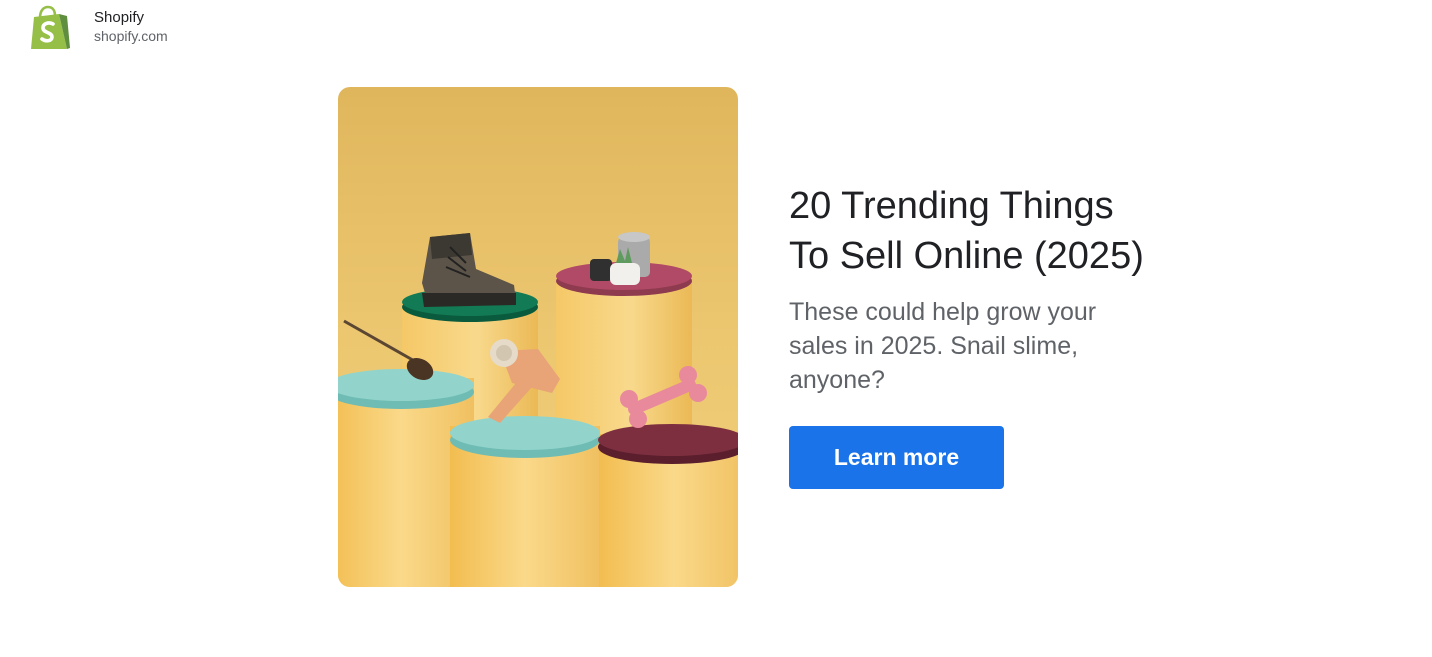 This screenshot has height=657, width=1432. Describe the element at coordinates (50, 27) in the screenshot. I see `shopify-bag-icon` at that location.